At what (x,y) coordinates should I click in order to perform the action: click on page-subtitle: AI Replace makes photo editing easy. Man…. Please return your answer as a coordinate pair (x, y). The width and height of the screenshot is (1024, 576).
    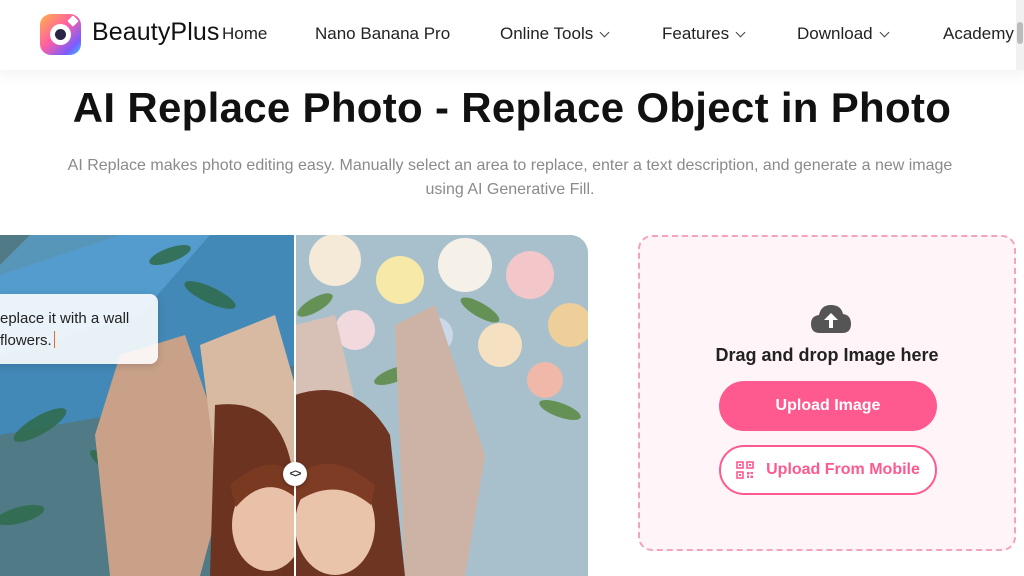
    Looking at the image, I should click on (510, 178).